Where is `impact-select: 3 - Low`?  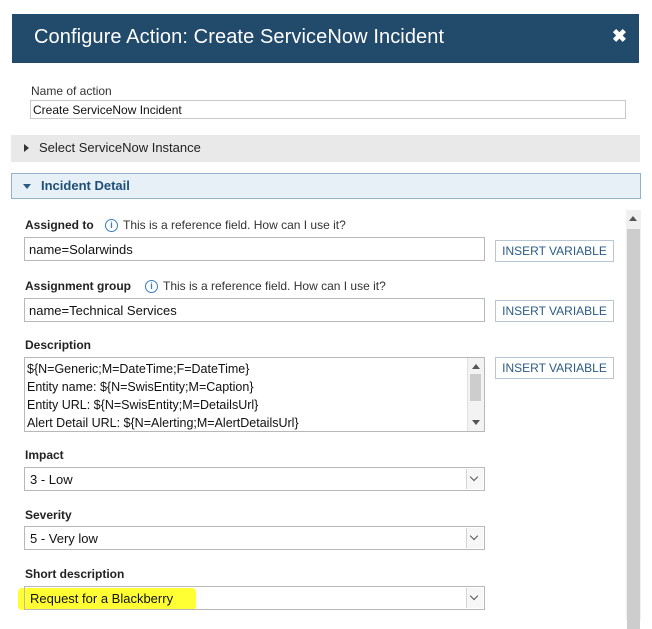 impact-select: 3 - Low is located at coordinates (254, 479).